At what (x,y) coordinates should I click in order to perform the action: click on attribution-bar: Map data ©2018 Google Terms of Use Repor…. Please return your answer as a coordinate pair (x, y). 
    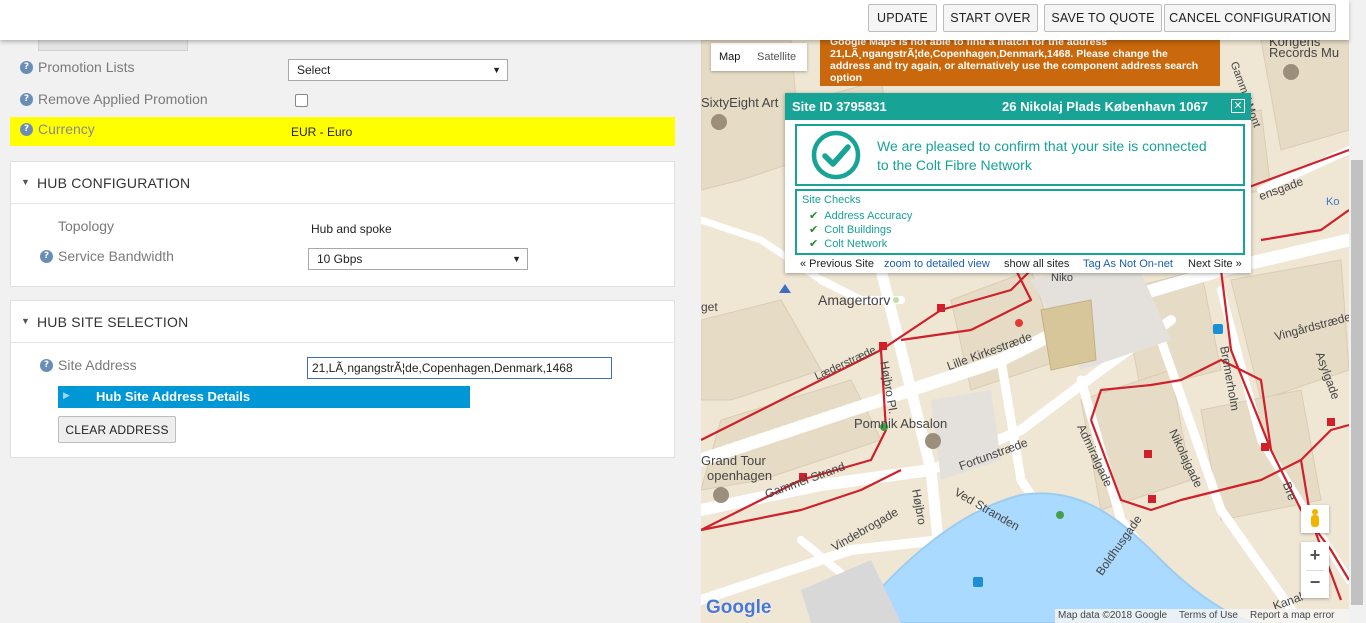
    Looking at the image, I should click on (1202, 616).